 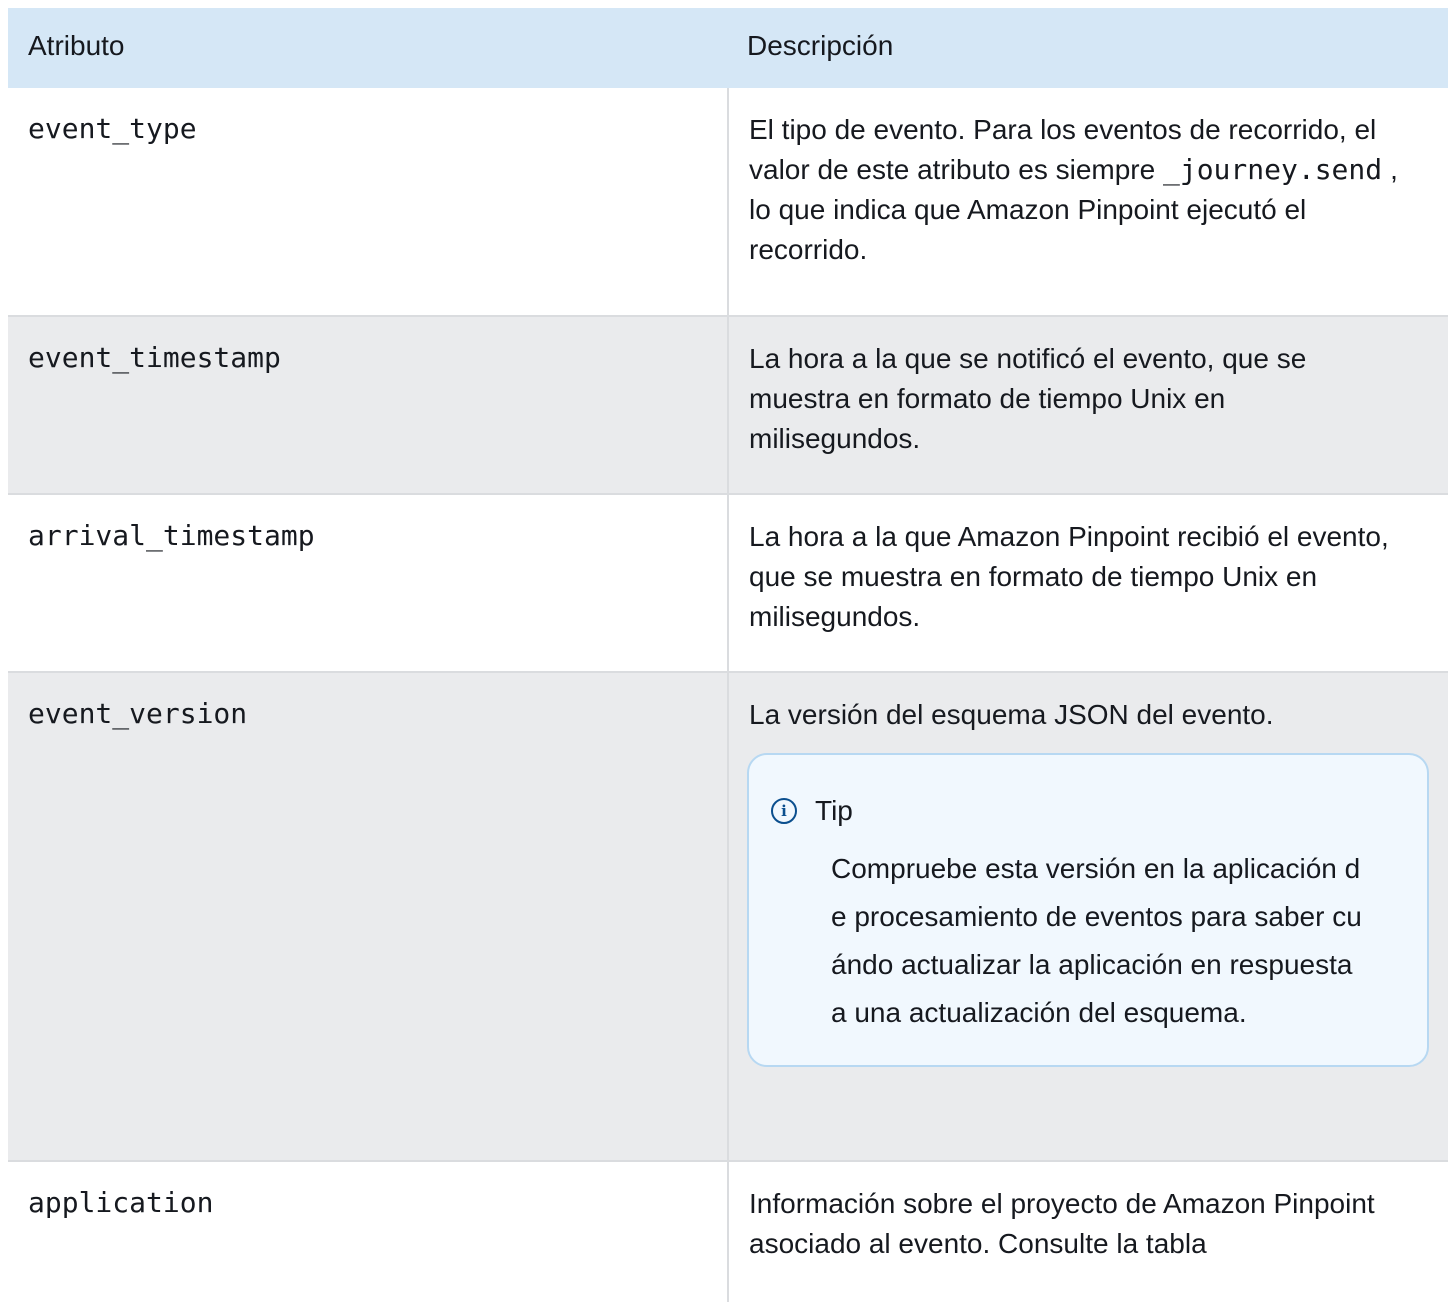 I want to click on inline-code: _journey.send, so click(x=1272, y=169).